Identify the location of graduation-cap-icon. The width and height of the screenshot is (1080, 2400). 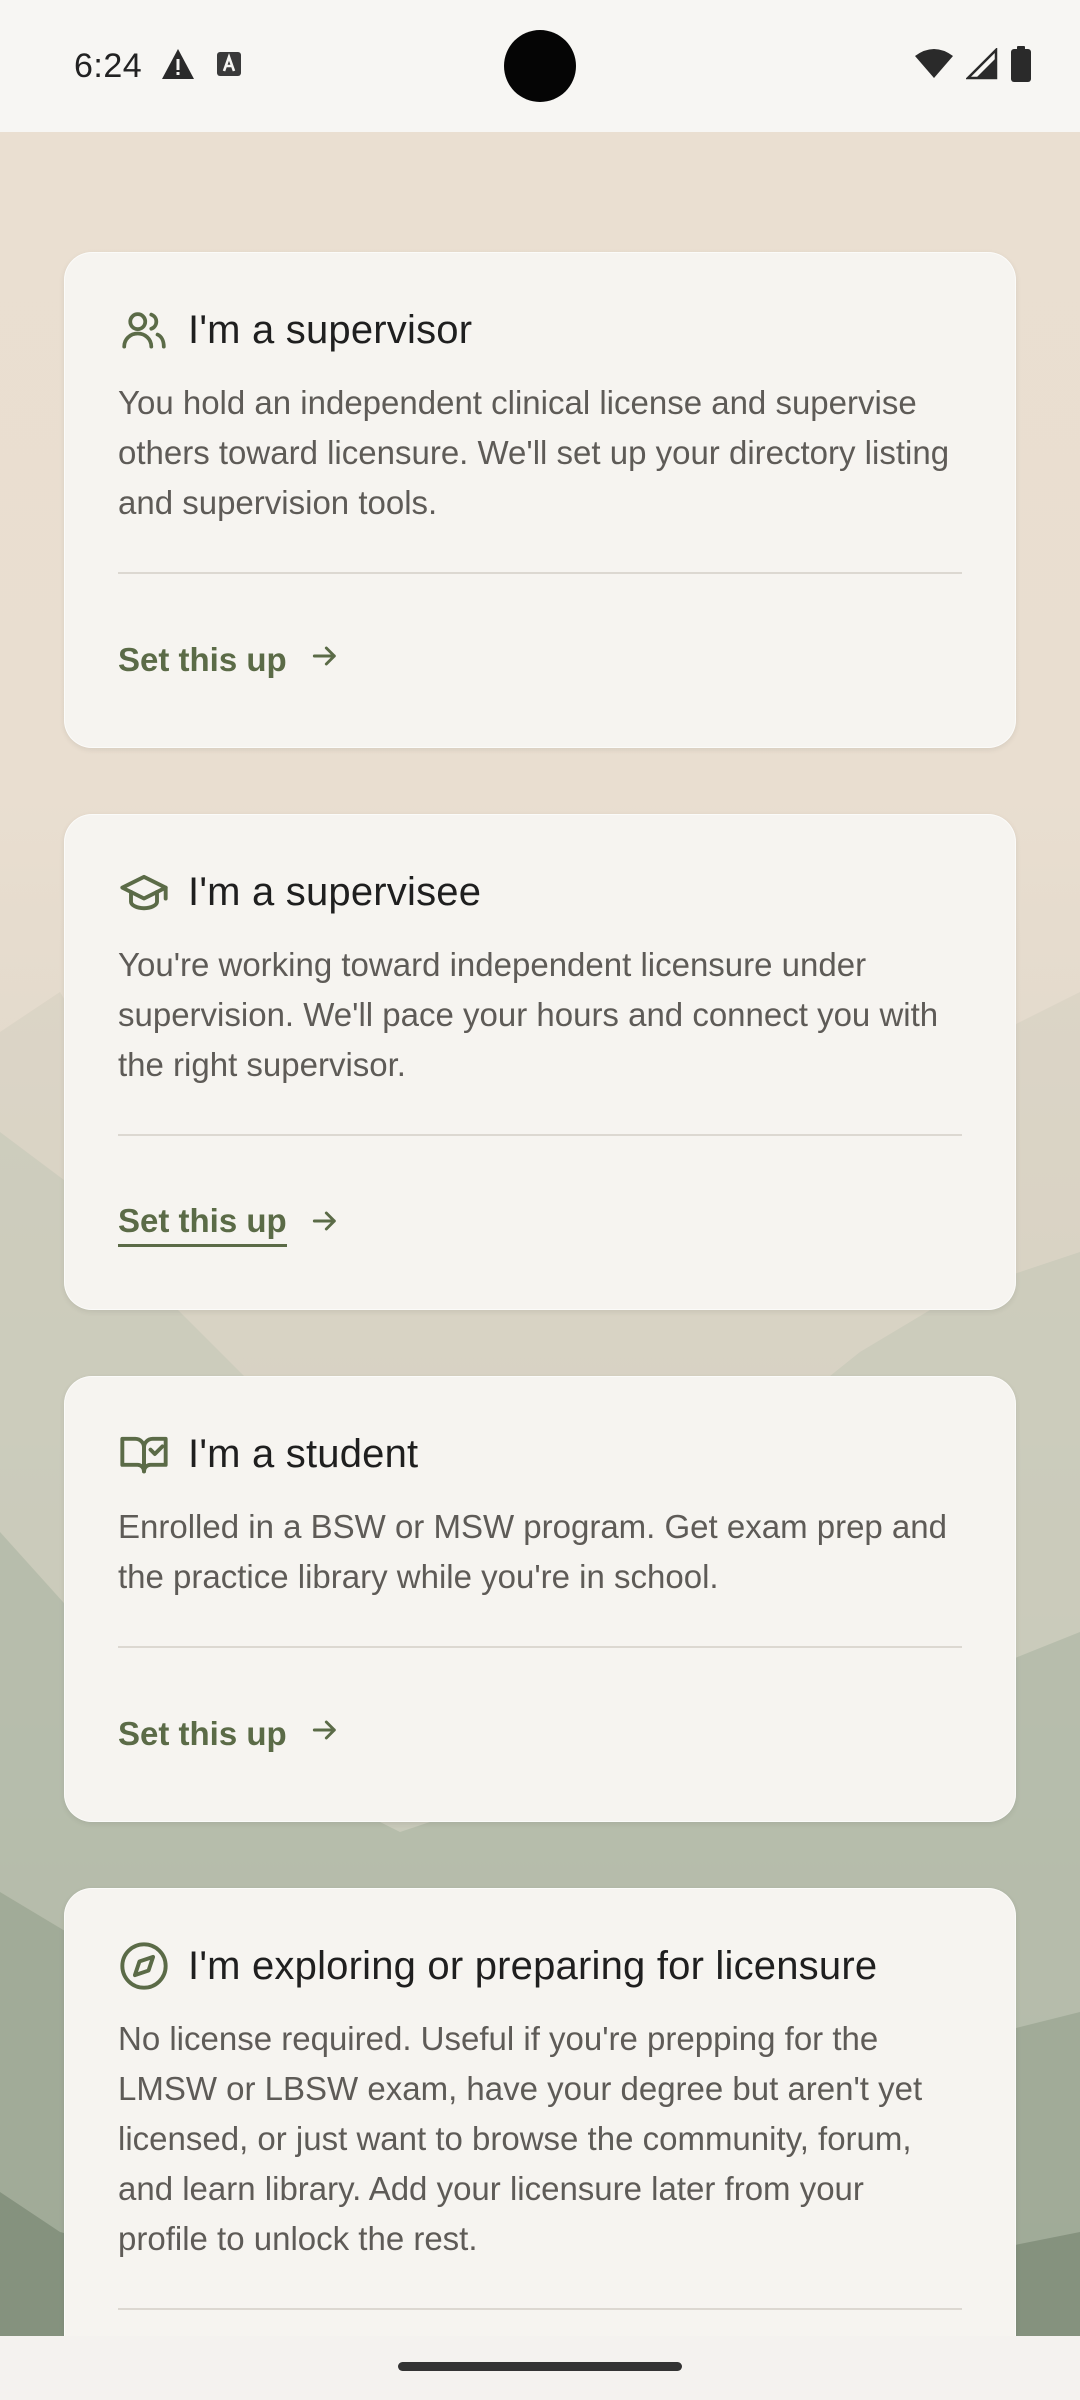
(144, 892).